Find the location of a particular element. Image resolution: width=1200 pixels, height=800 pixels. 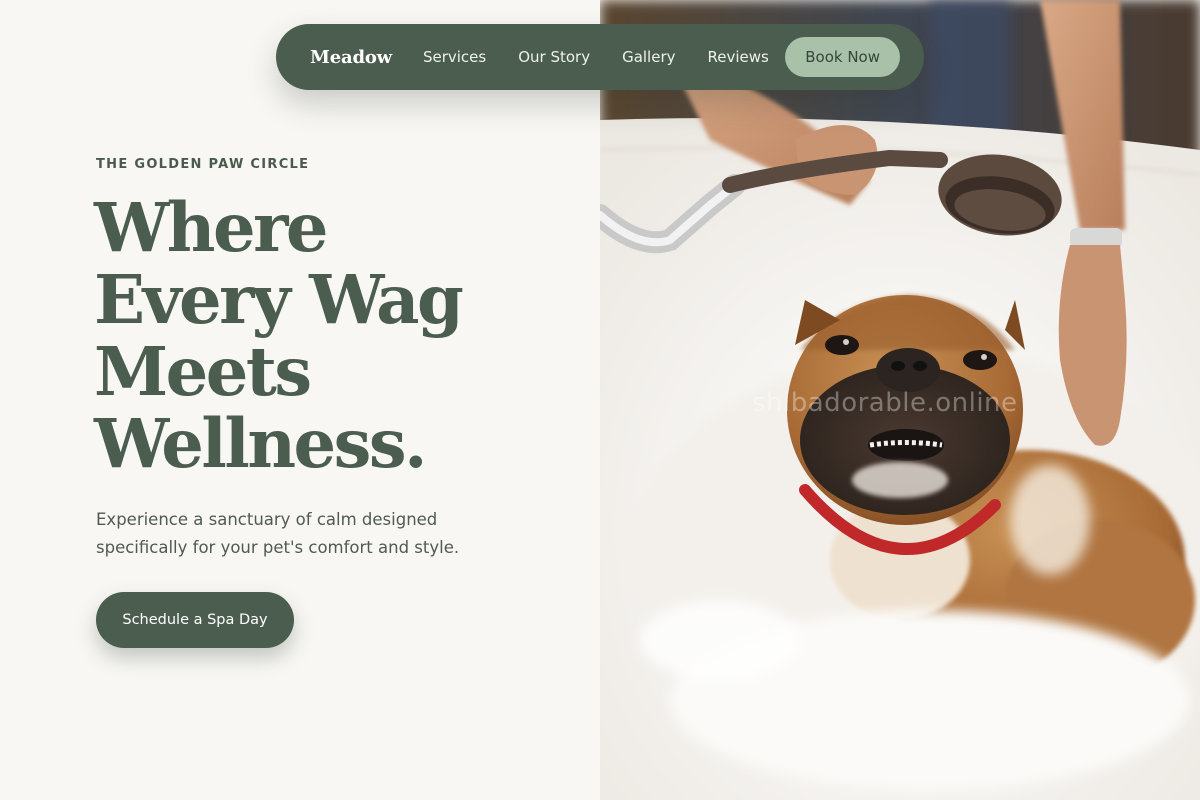

nav-link-services: Services is located at coordinates (454, 57).